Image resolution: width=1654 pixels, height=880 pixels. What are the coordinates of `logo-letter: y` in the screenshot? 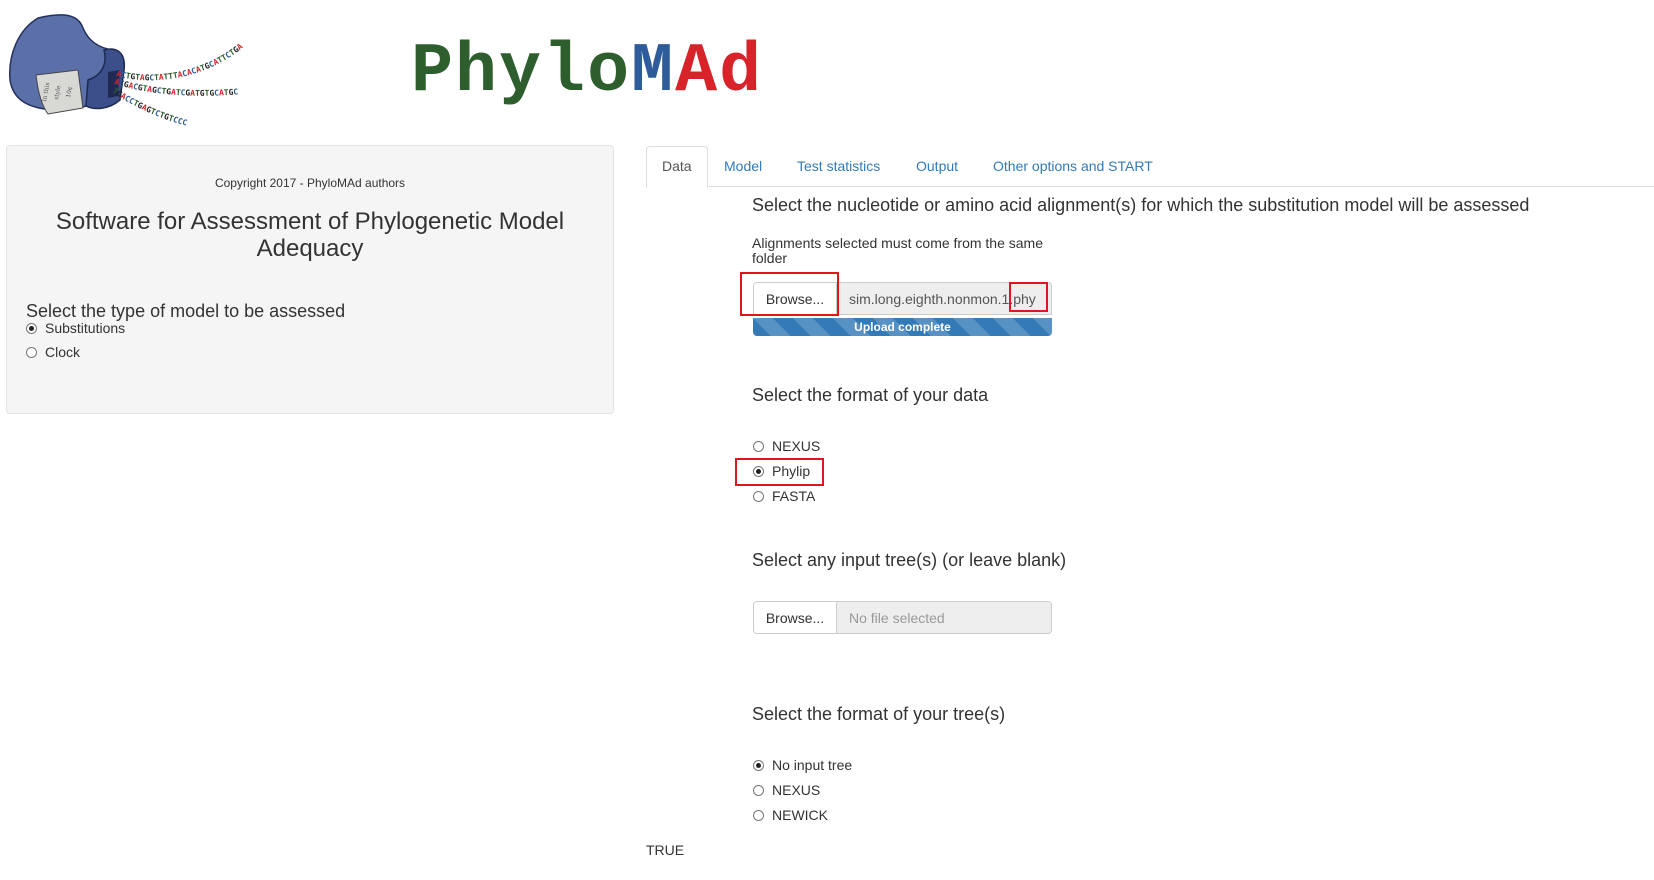 It's located at (521, 72).